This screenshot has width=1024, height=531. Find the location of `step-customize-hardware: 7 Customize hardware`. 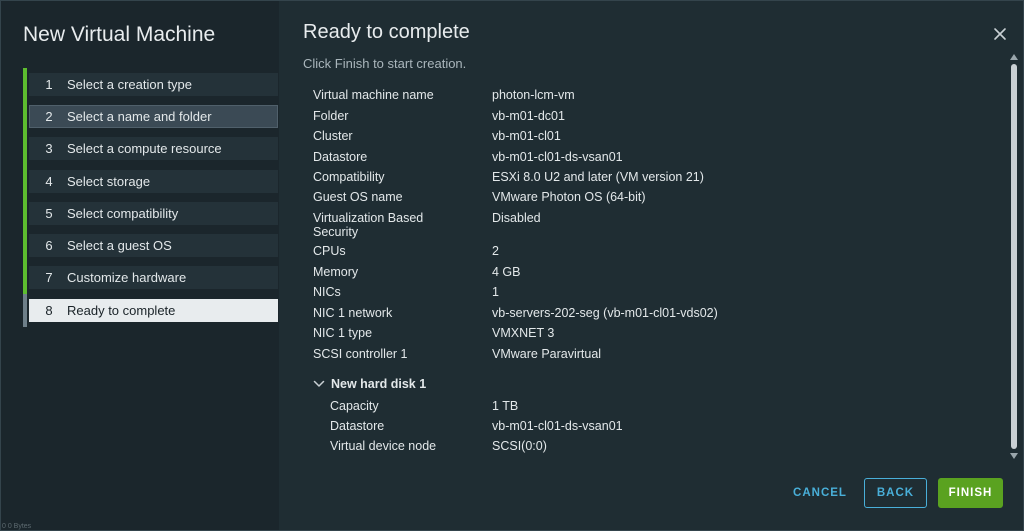

step-customize-hardware: 7 Customize hardware is located at coordinates (150, 277).